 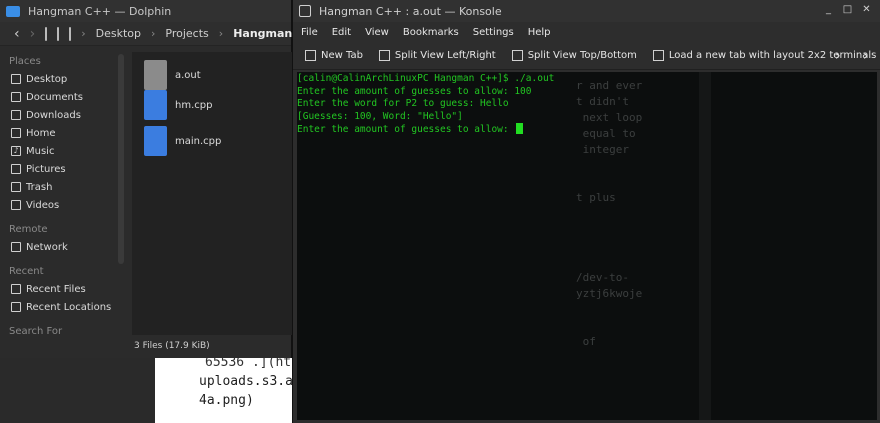 I want to click on sidebar-item-pictures: Pictures, so click(x=59, y=169).